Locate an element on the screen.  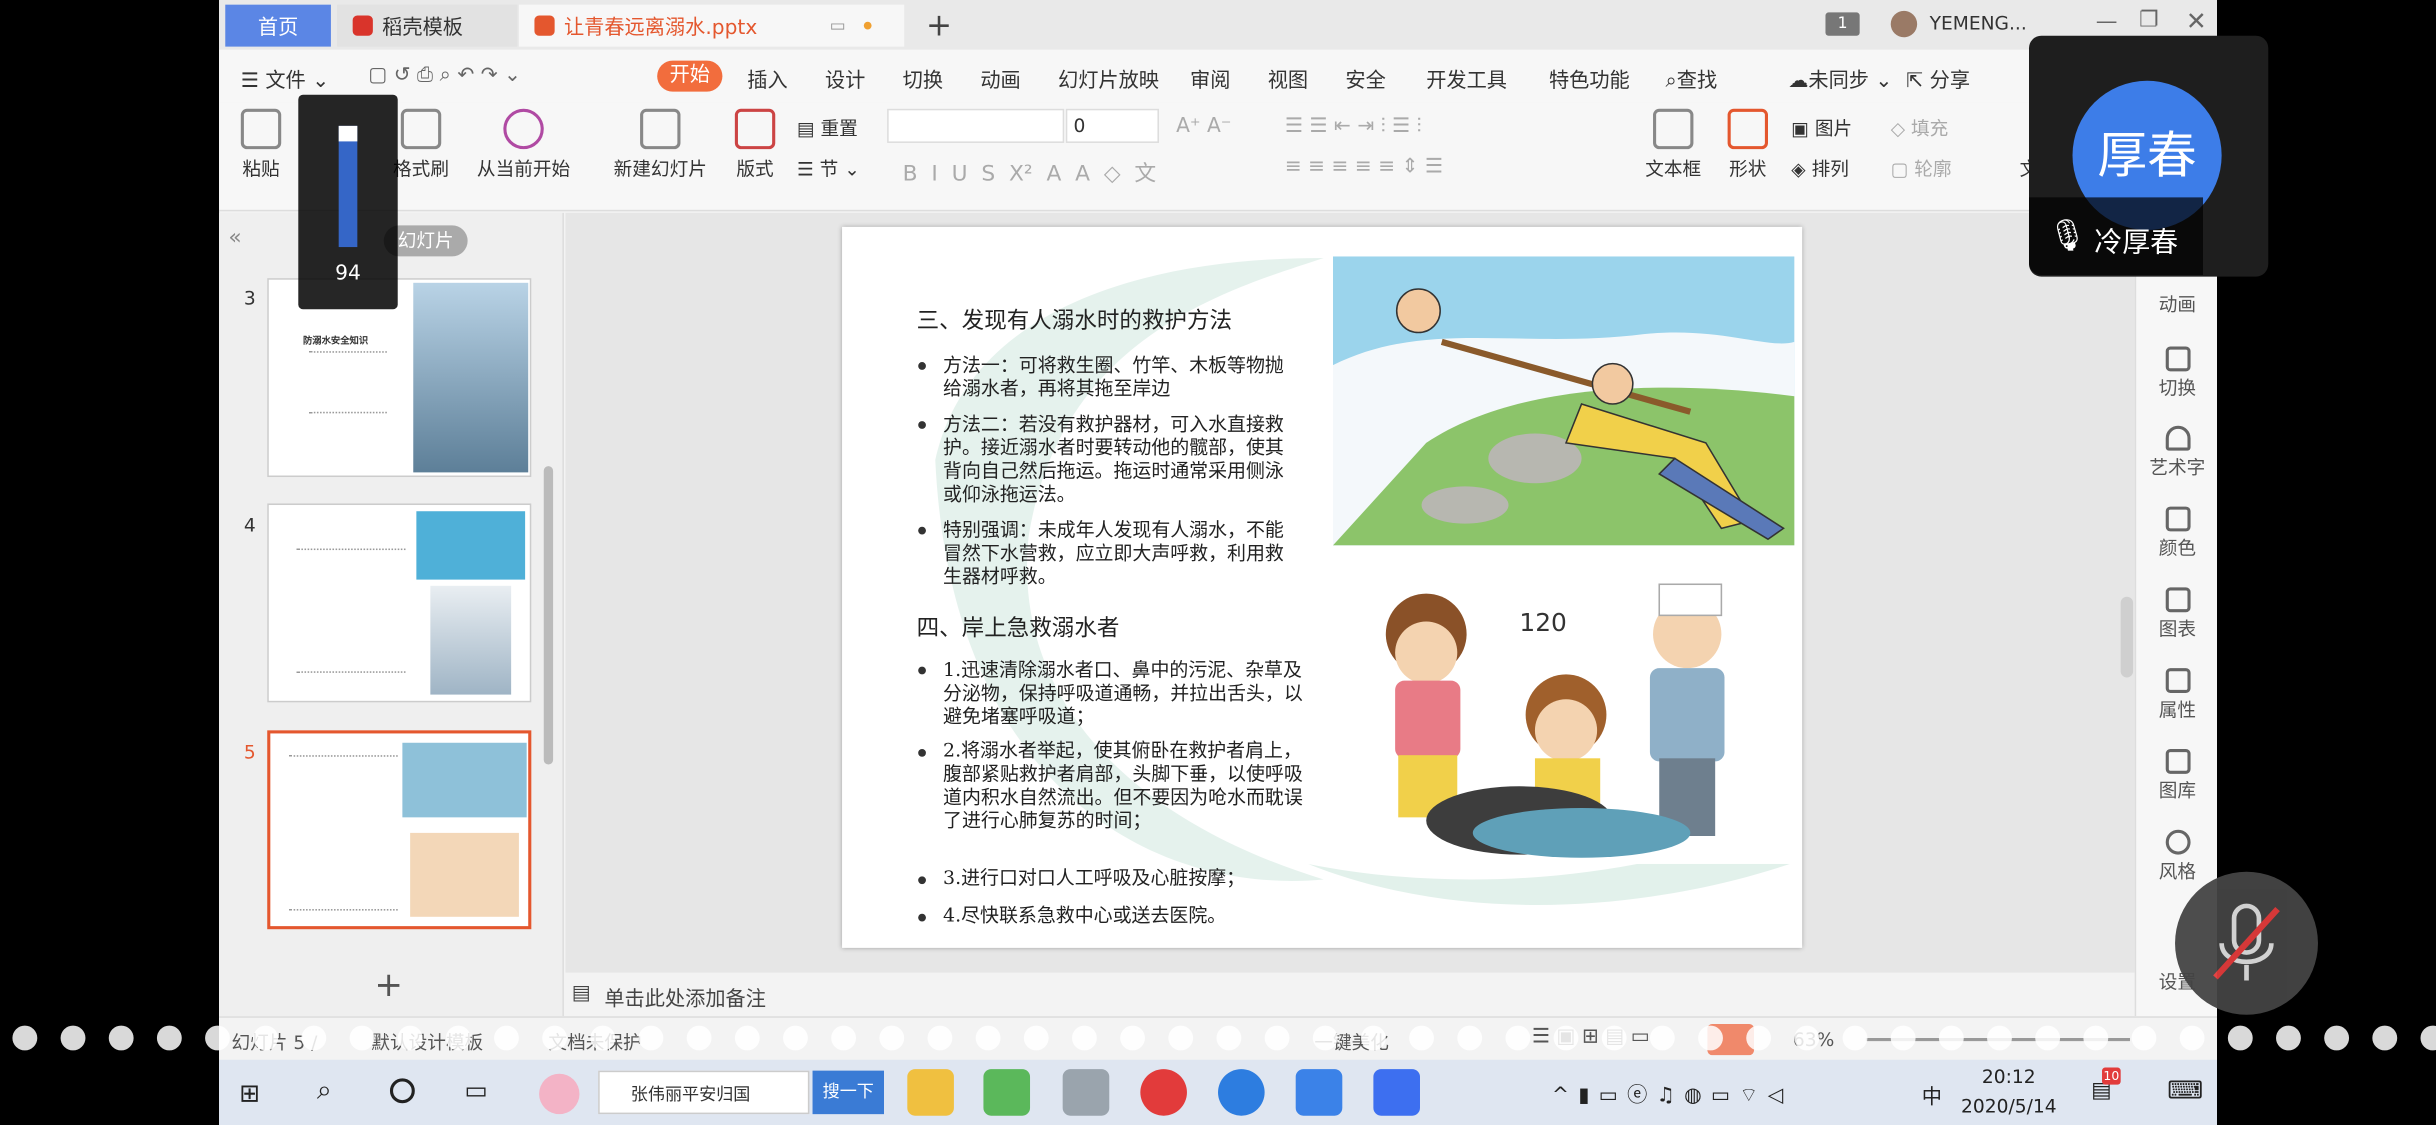
minimize-icon: — is located at coordinates (2107, 21).